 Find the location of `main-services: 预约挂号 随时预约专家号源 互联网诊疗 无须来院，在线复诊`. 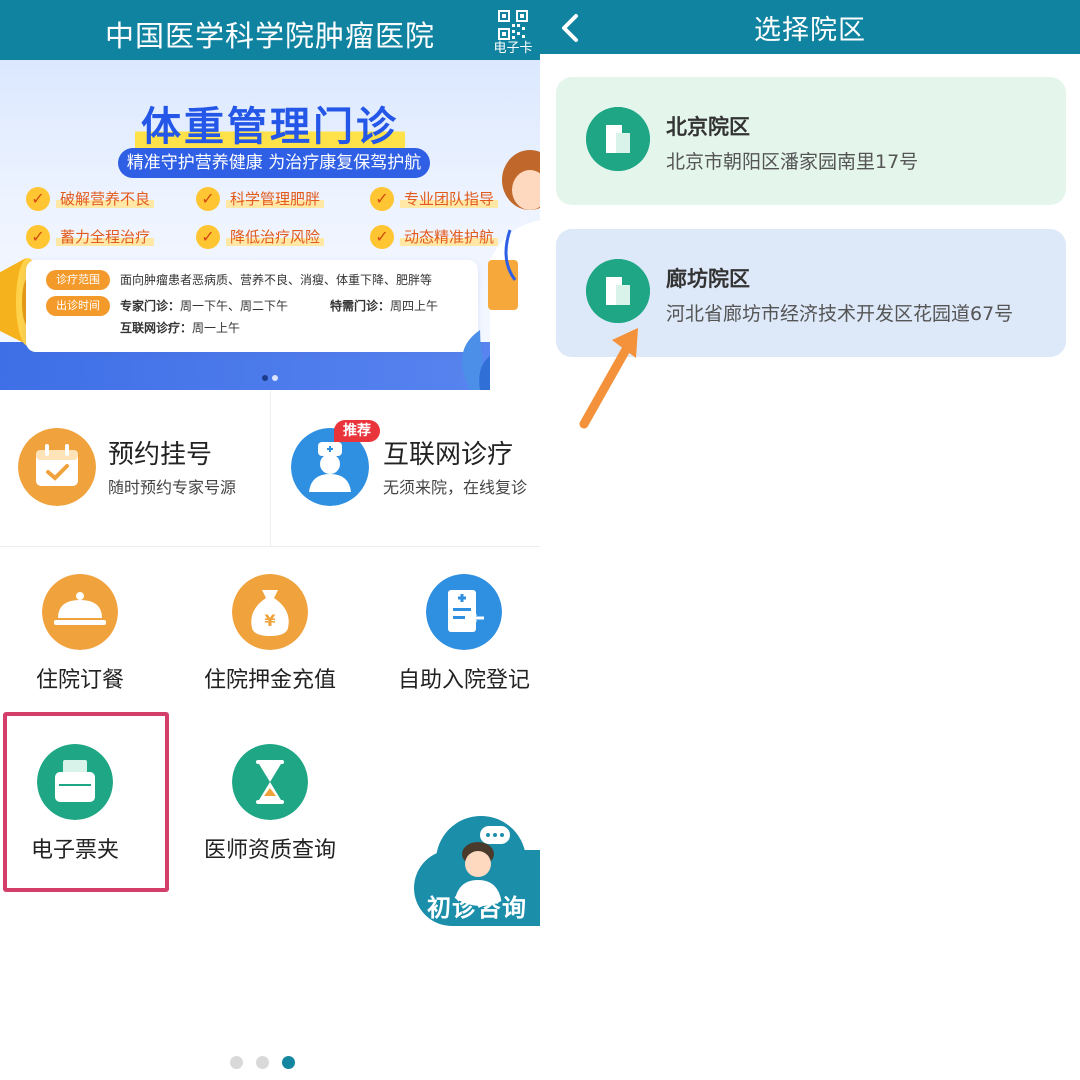

main-services: 预约挂号 随时预约专家号源 互联网诊疗 无须来院，在线复诊 is located at coordinates (270, 469).